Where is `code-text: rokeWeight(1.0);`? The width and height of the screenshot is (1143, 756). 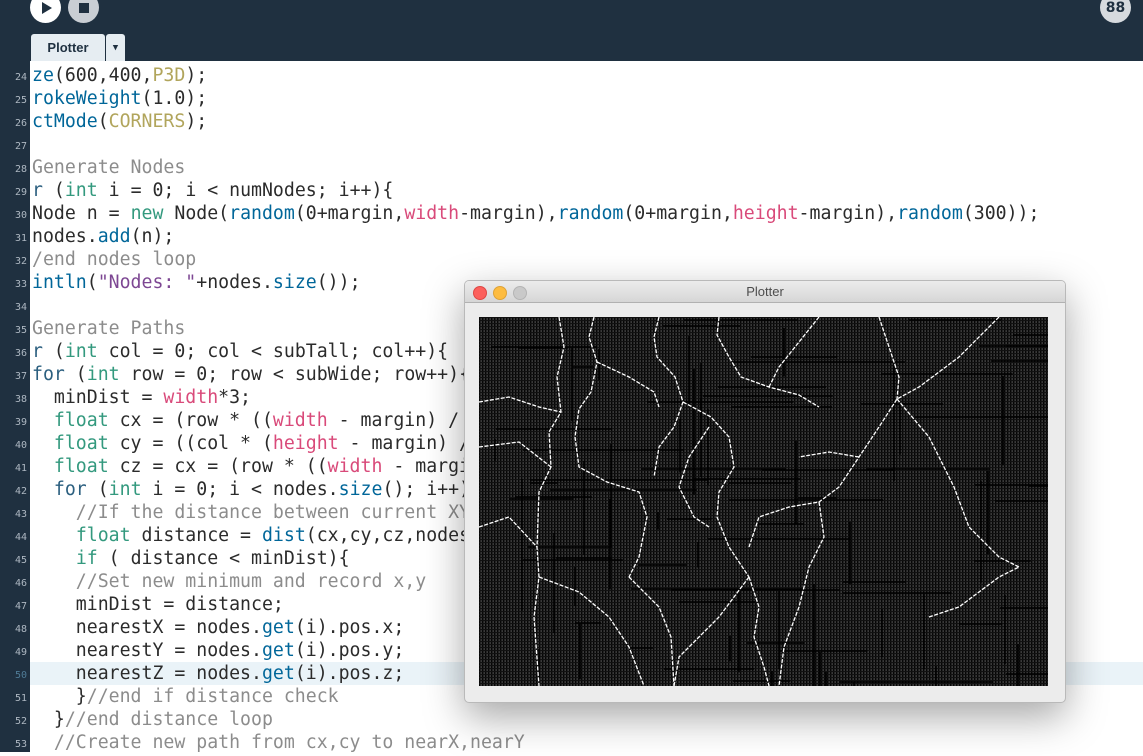
code-text: rokeWeight(1.0); is located at coordinates (119, 98).